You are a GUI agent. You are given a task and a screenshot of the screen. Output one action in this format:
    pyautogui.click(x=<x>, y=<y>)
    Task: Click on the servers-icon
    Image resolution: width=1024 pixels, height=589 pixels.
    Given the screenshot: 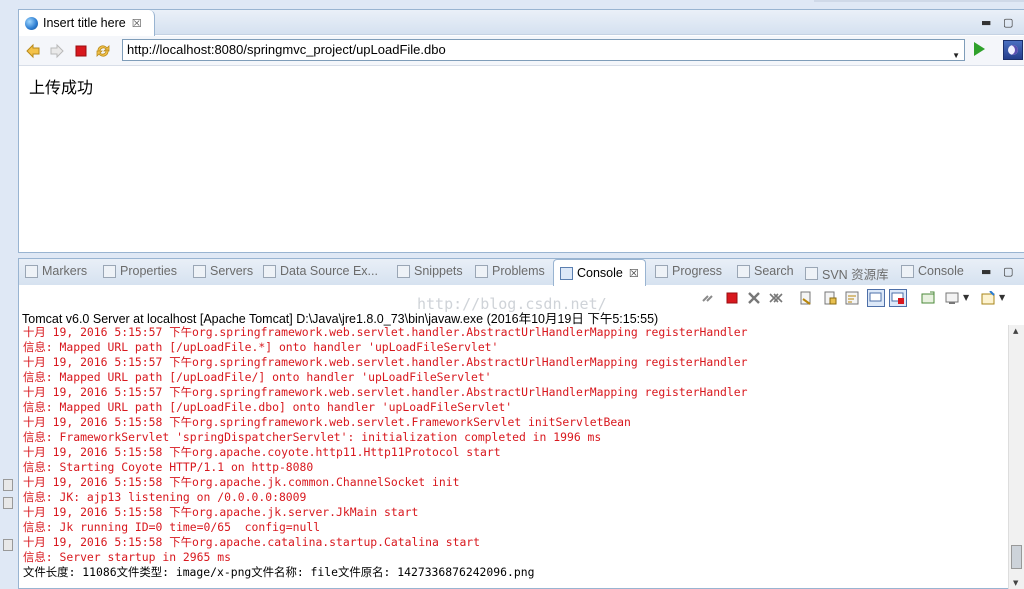 What is the action you would take?
    pyautogui.click(x=199, y=271)
    